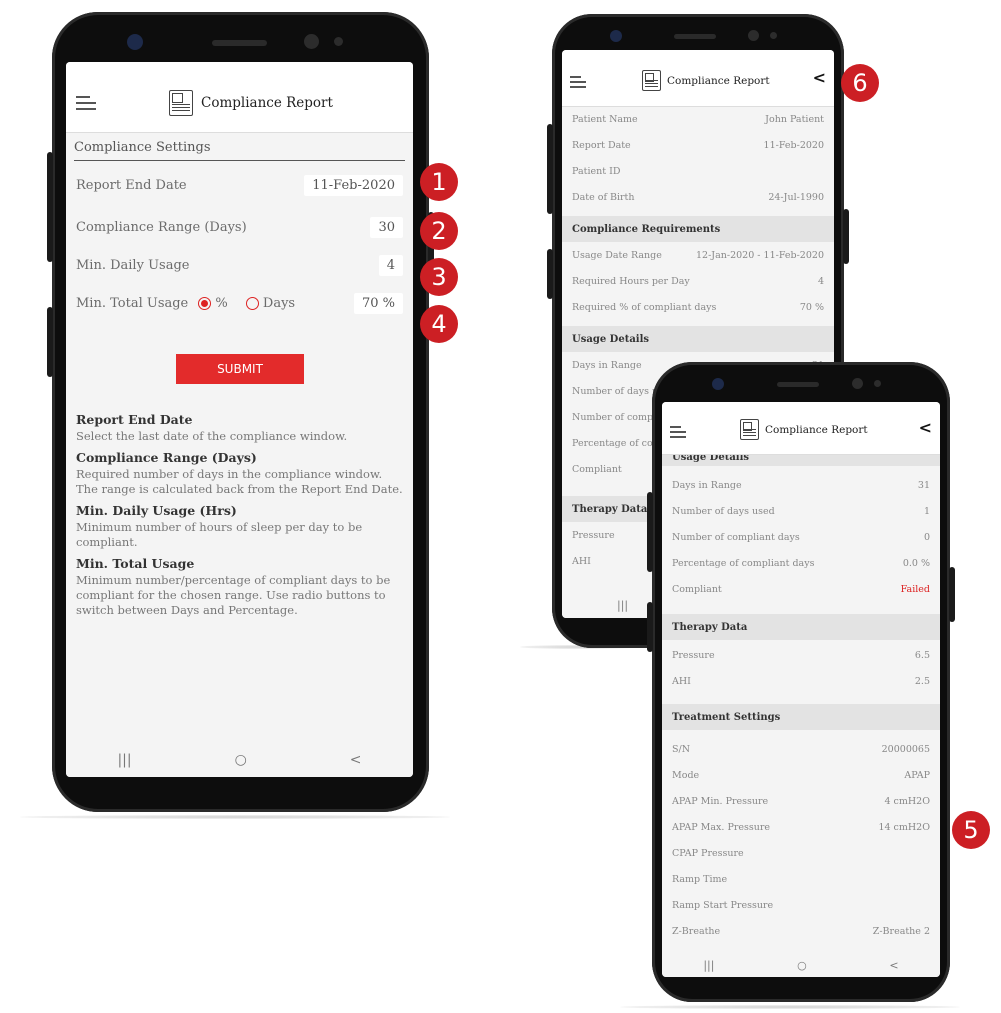 Image resolution: width=1001 pixels, height=1013 pixels. I want to click on section-header: Usage Details, so click(698, 339).